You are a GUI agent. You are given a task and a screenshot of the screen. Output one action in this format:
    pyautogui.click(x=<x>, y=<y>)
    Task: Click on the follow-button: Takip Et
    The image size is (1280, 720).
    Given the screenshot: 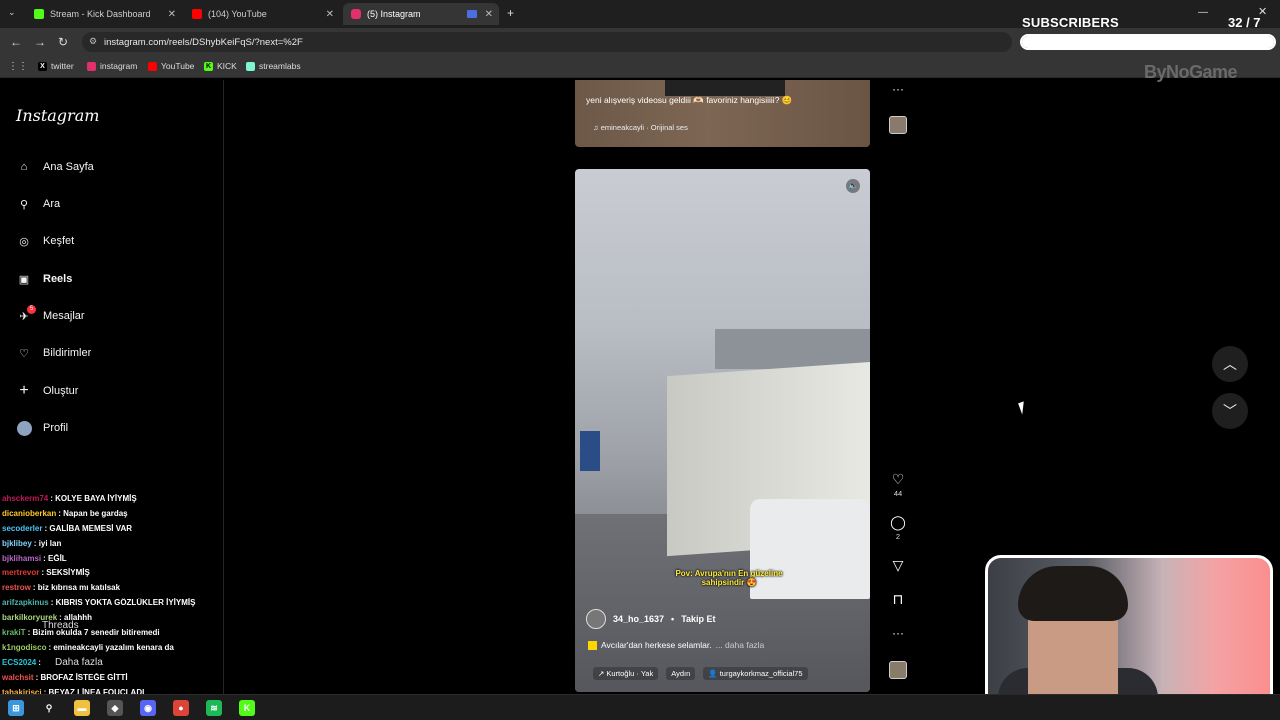 What is the action you would take?
    pyautogui.click(x=698, y=619)
    